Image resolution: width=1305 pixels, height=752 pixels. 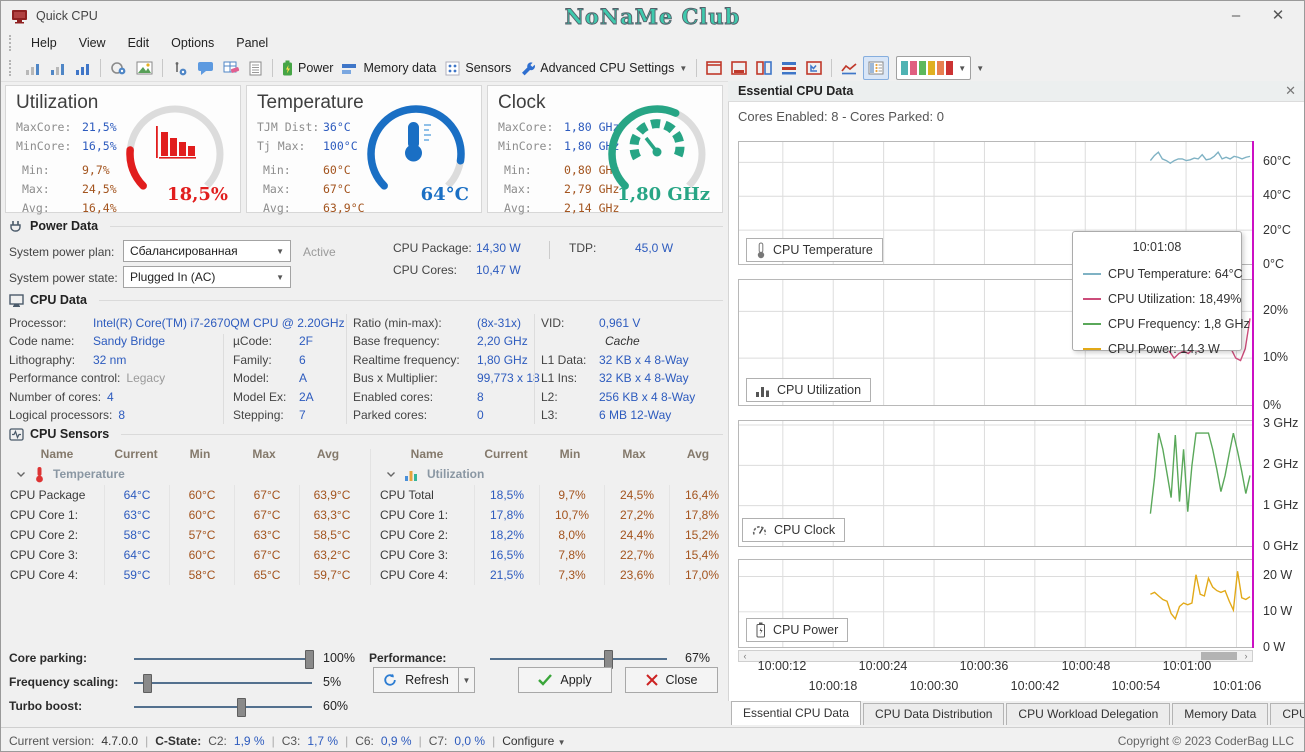 What do you see at coordinates (331, 535) in the screenshot?
I see `sensor-value: 58,5°C` at bounding box center [331, 535].